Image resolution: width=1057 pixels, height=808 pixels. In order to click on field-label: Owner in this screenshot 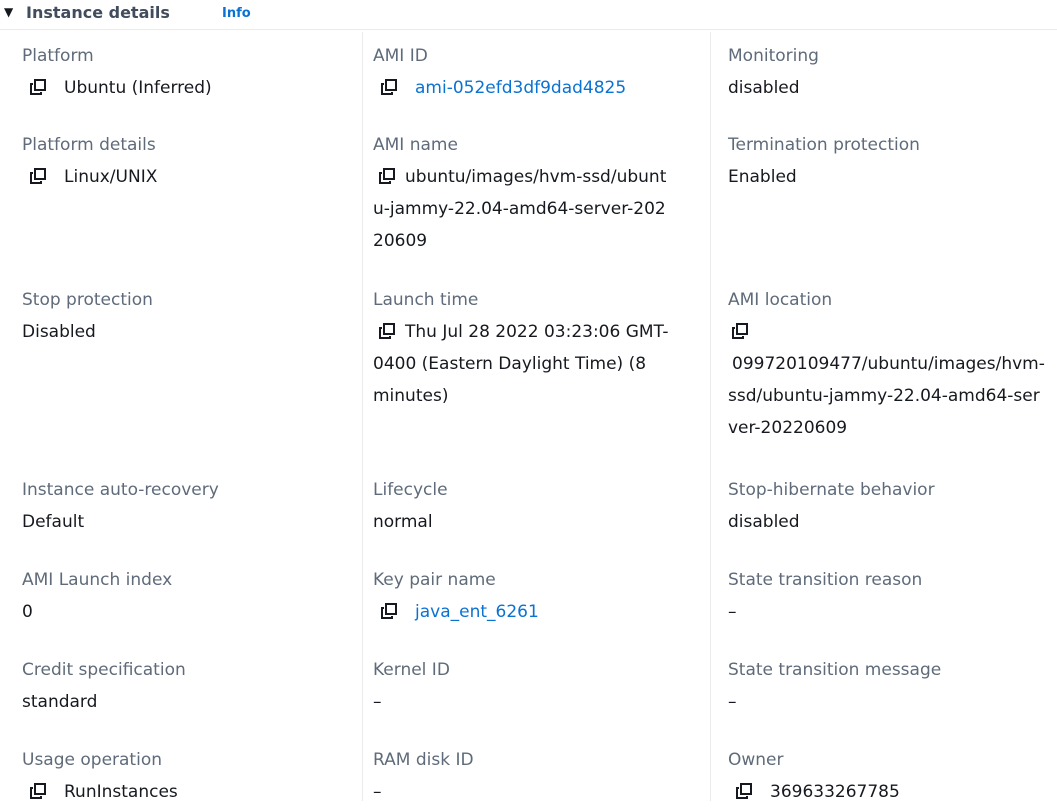, I will do `click(756, 760)`.